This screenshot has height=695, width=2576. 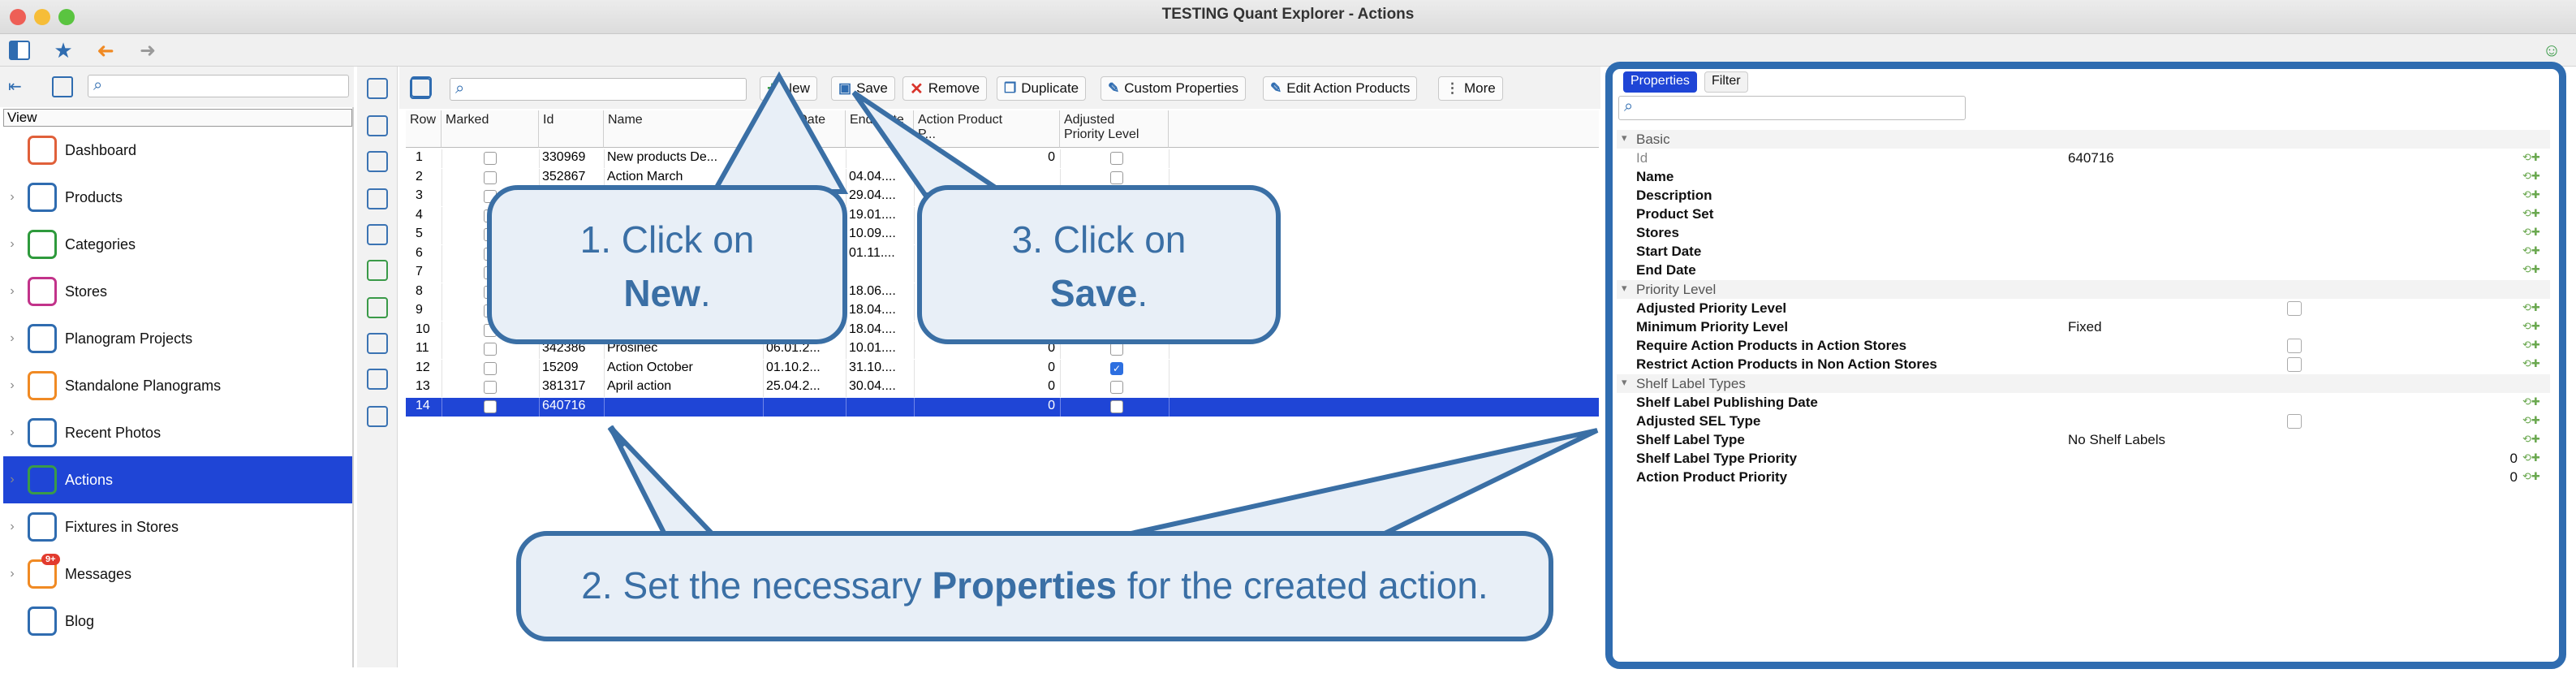 I want to click on property-action-product-priority-value: 0, so click(x=2514, y=477).